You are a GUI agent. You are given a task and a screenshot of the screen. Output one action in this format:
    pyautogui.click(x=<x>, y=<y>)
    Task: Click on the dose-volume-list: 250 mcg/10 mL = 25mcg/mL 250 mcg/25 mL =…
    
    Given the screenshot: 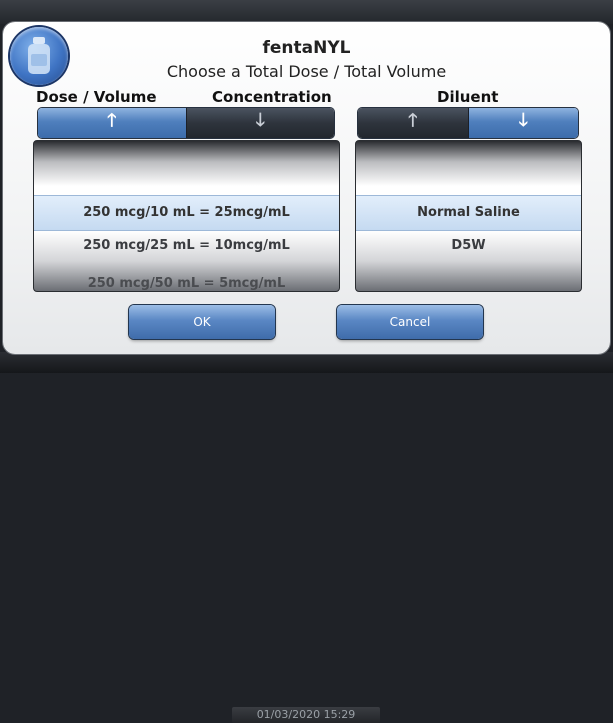 What is the action you would take?
    pyautogui.click(x=186, y=216)
    